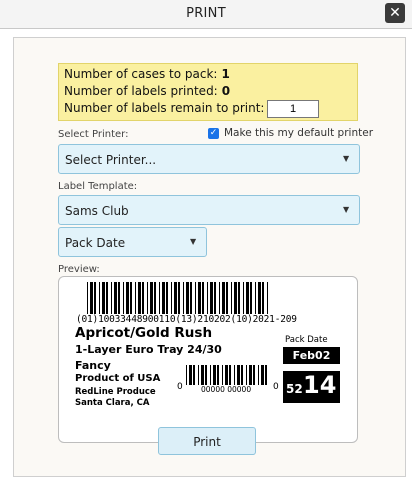 The height and width of the screenshot is (494, 412). Describe the element at coordinates (294, 389) in the screenshot. I see `week-number: 52` at that location.